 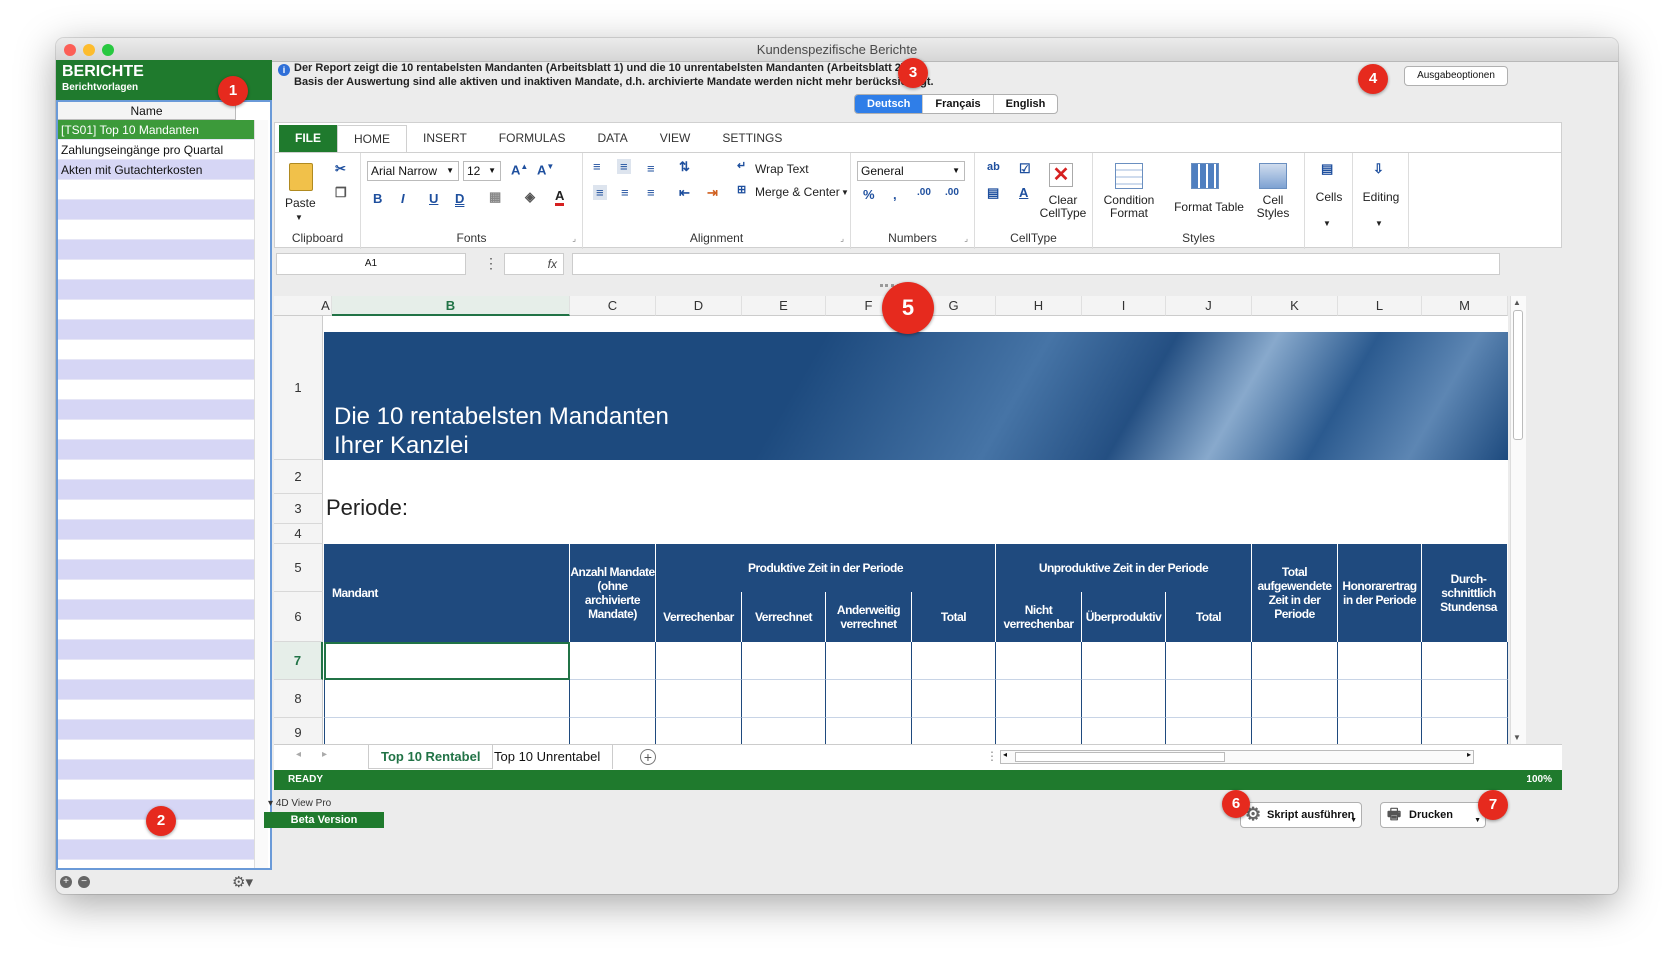 I want to click on tab-formulas: FORMULAS, so click(x=532, y=139).